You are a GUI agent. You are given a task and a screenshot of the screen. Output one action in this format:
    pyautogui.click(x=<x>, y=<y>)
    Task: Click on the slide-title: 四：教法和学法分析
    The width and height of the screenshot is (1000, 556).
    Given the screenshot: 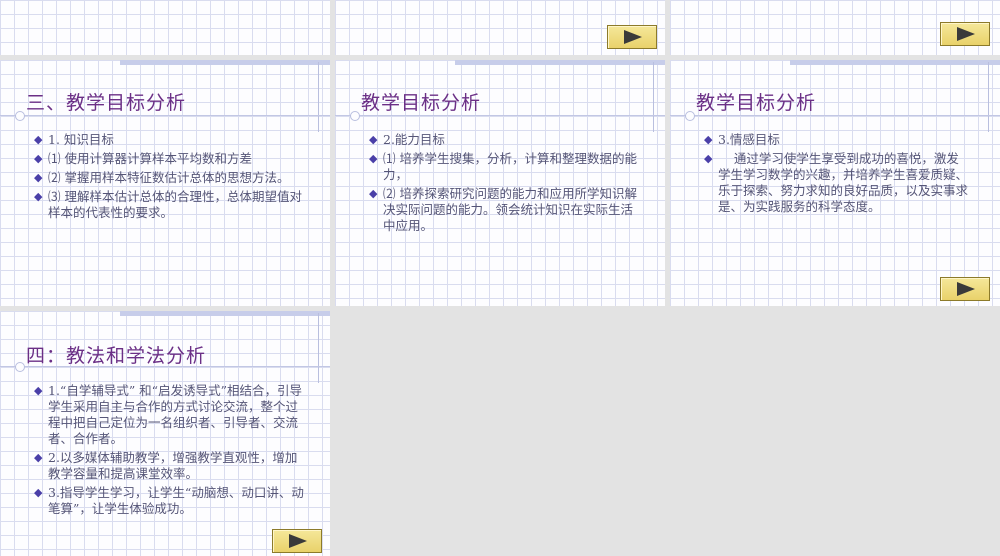 What is the action you would take?
    pyautogui.click(x=116, y=356)
    